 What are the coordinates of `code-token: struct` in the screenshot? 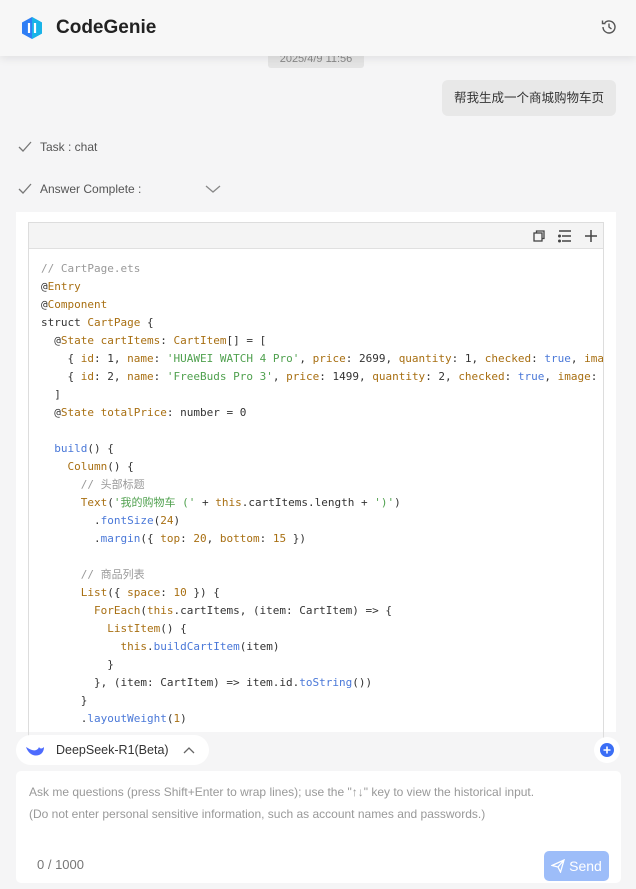 It's located at (64, 322).